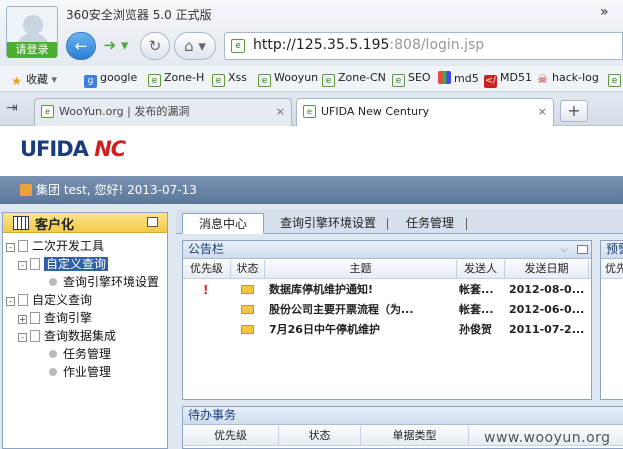 The height and width of the screenshot is (449, 623). What do you see at coordinates (195, 46) in the screenshot?
I see `home-button: ⌂ ▾` at bounding box center [195, 46].